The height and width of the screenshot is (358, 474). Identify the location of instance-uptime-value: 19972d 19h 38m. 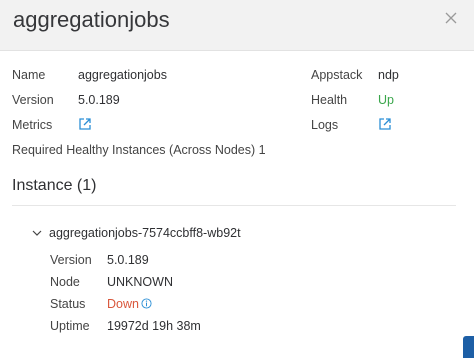
(154, 326).